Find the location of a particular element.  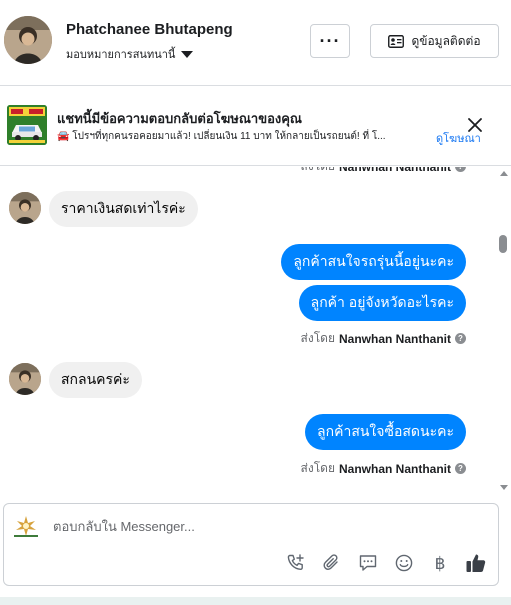

caret-down-icon is located at coordinates (187, 54).